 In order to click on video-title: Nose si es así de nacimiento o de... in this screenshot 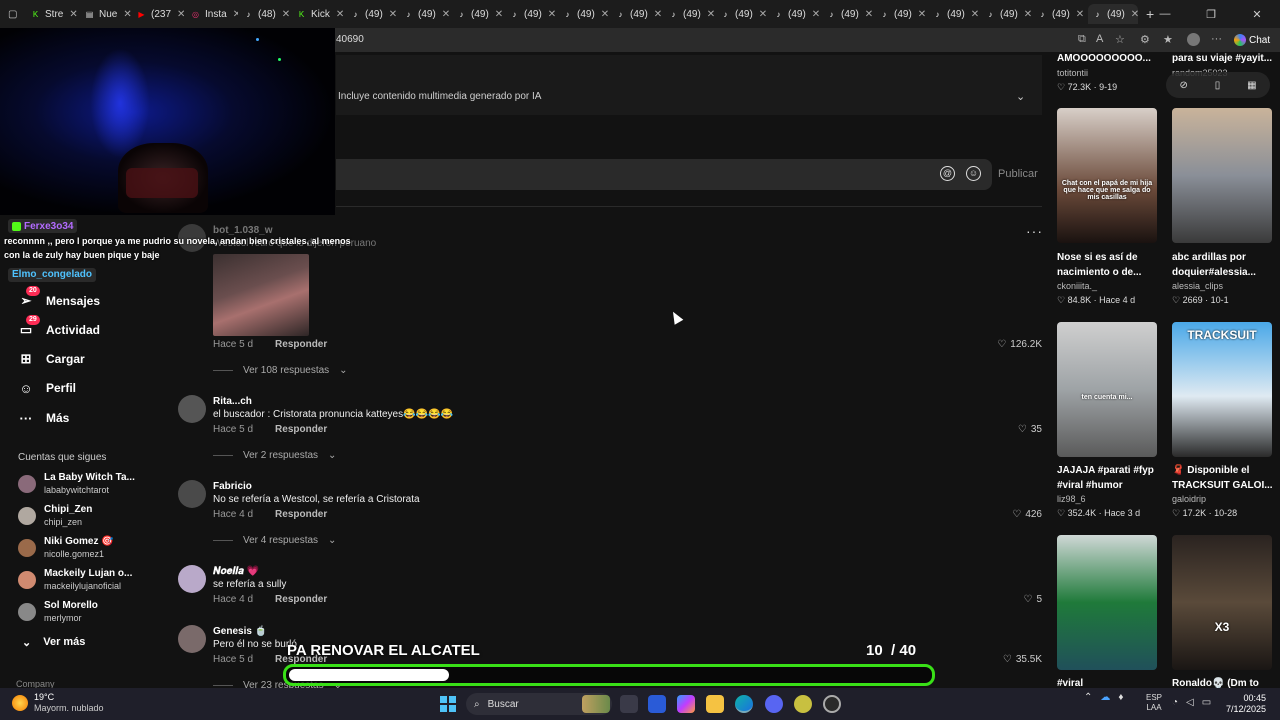, I will do `click(1112, 265)`.